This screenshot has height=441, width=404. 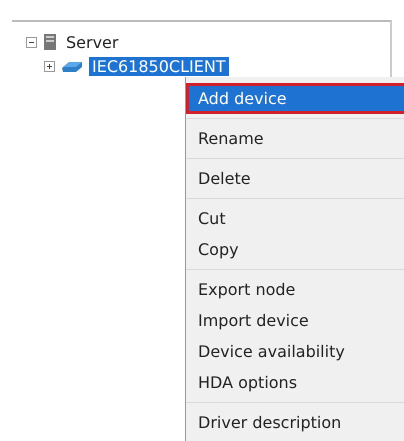 What do you see at coordinates (92, 42) in the screenshot?
I see `tree-item: Server` at bounding box center [92, 42].